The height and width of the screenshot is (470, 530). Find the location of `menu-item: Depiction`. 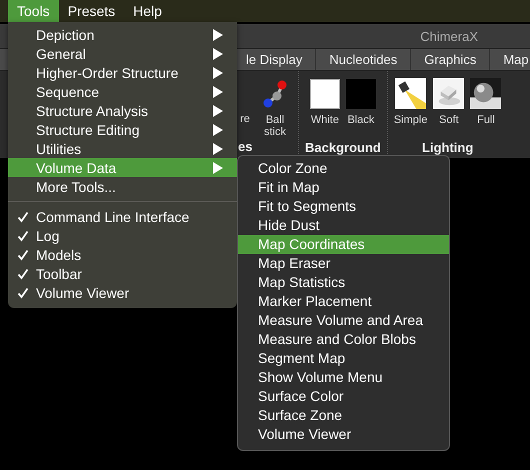

menu-item: Depiction is located at coordinates (122, 34).